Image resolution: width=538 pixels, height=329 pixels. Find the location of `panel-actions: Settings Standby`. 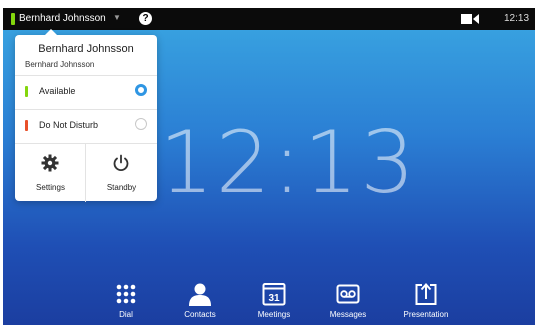

panel-actions: Settings Standby is located at coordinates (86, 172).